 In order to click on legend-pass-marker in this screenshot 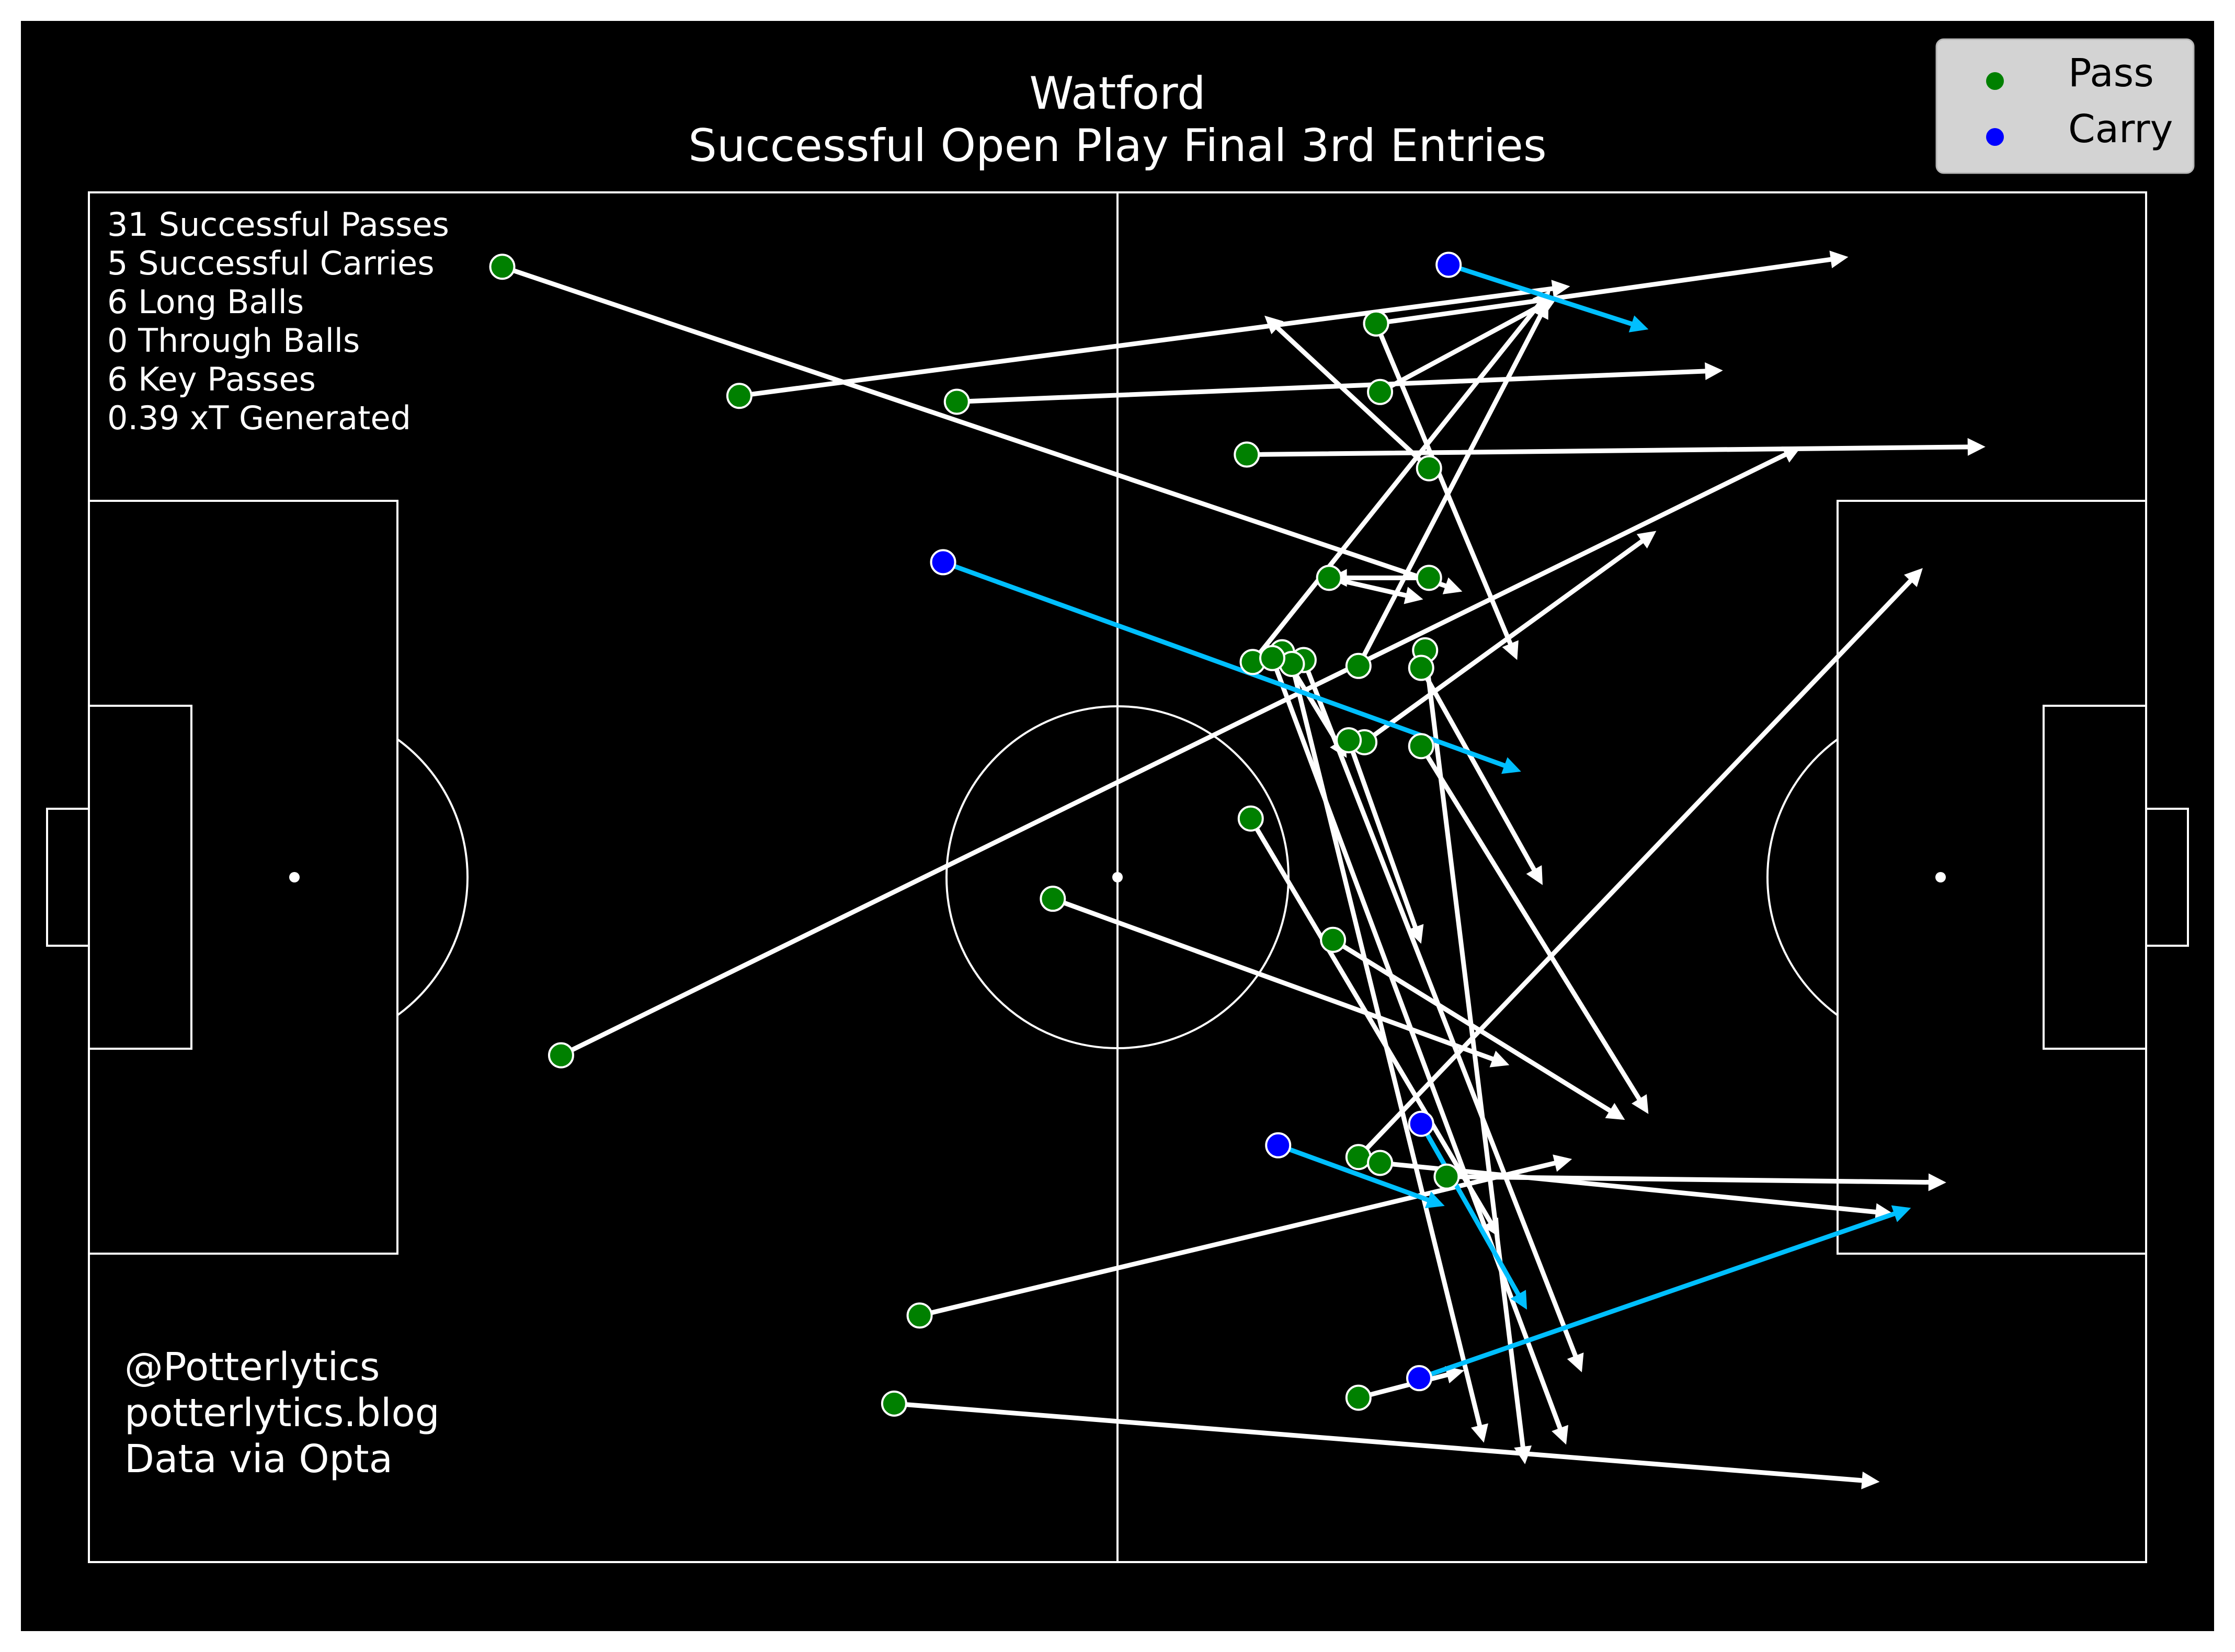, I will do `click(1995, 81)`.